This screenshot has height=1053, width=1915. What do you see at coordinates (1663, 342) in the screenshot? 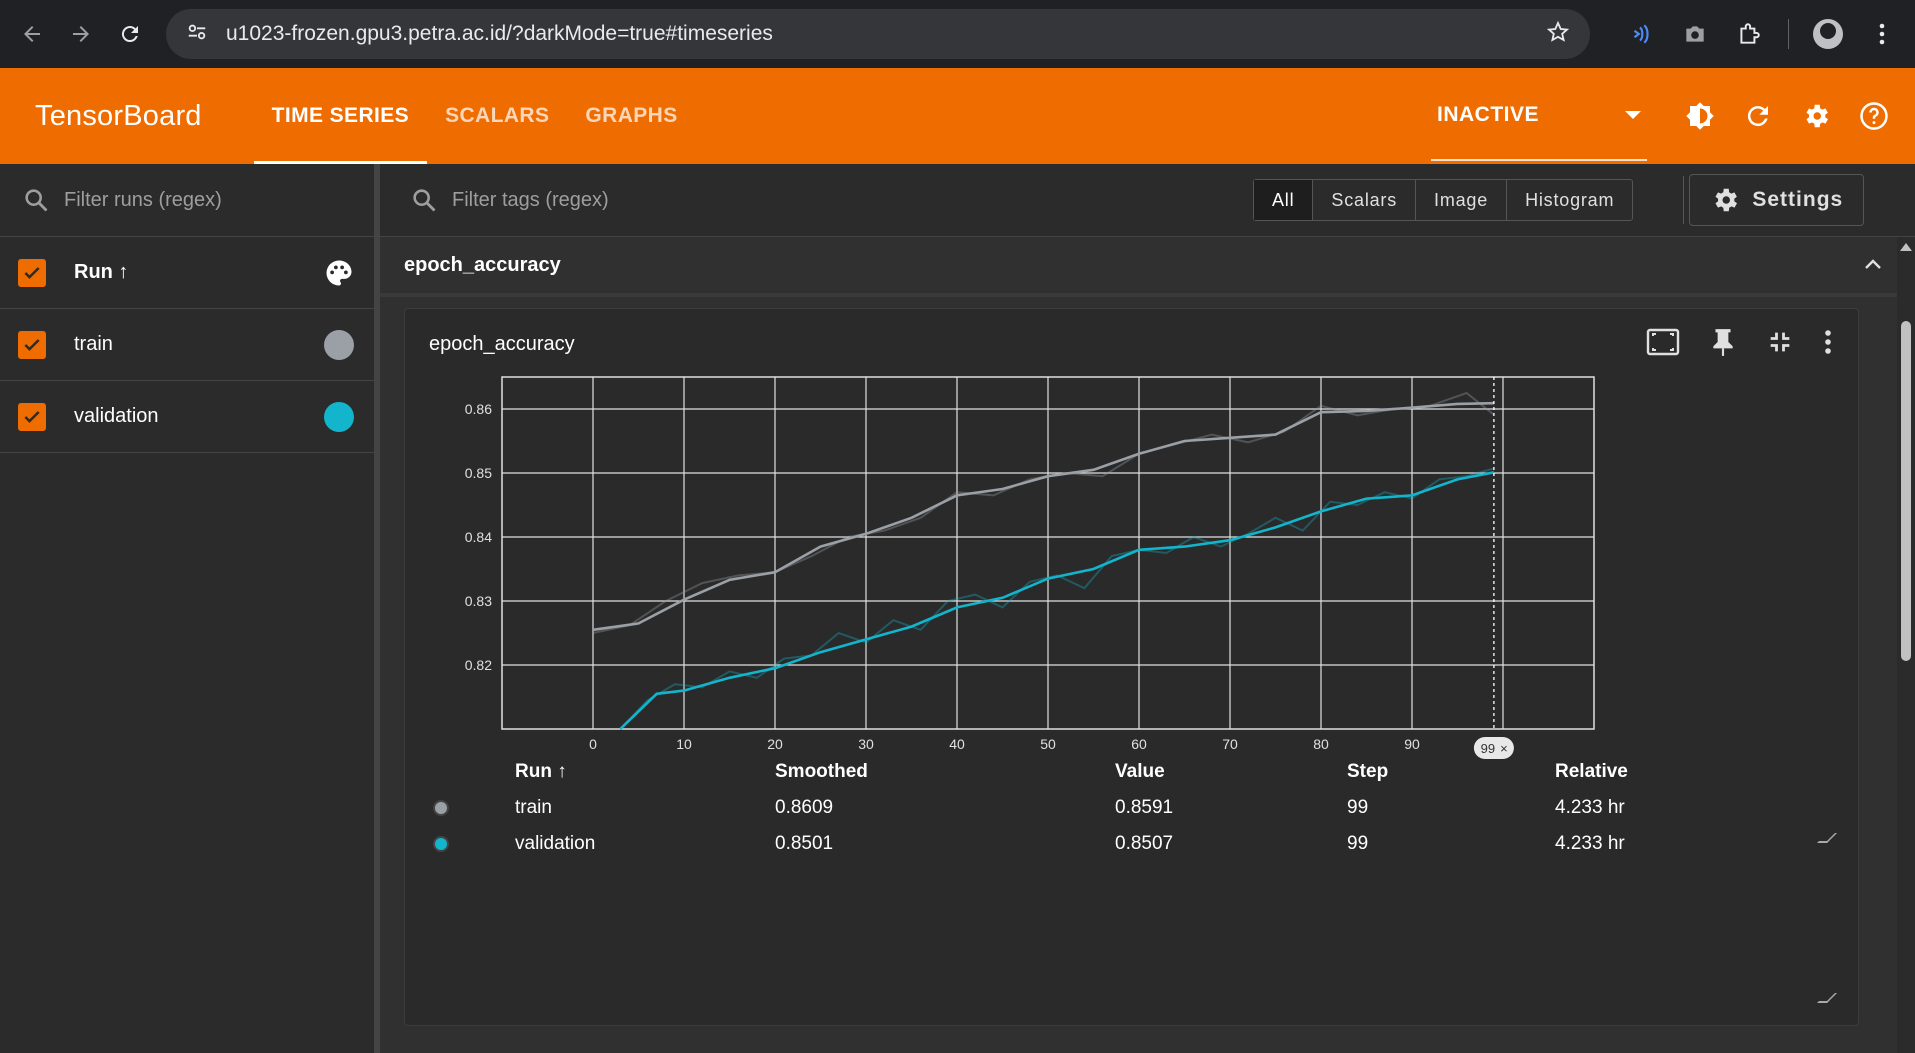
I see `fit-domain-icon` at bounding box center [1663, 342].